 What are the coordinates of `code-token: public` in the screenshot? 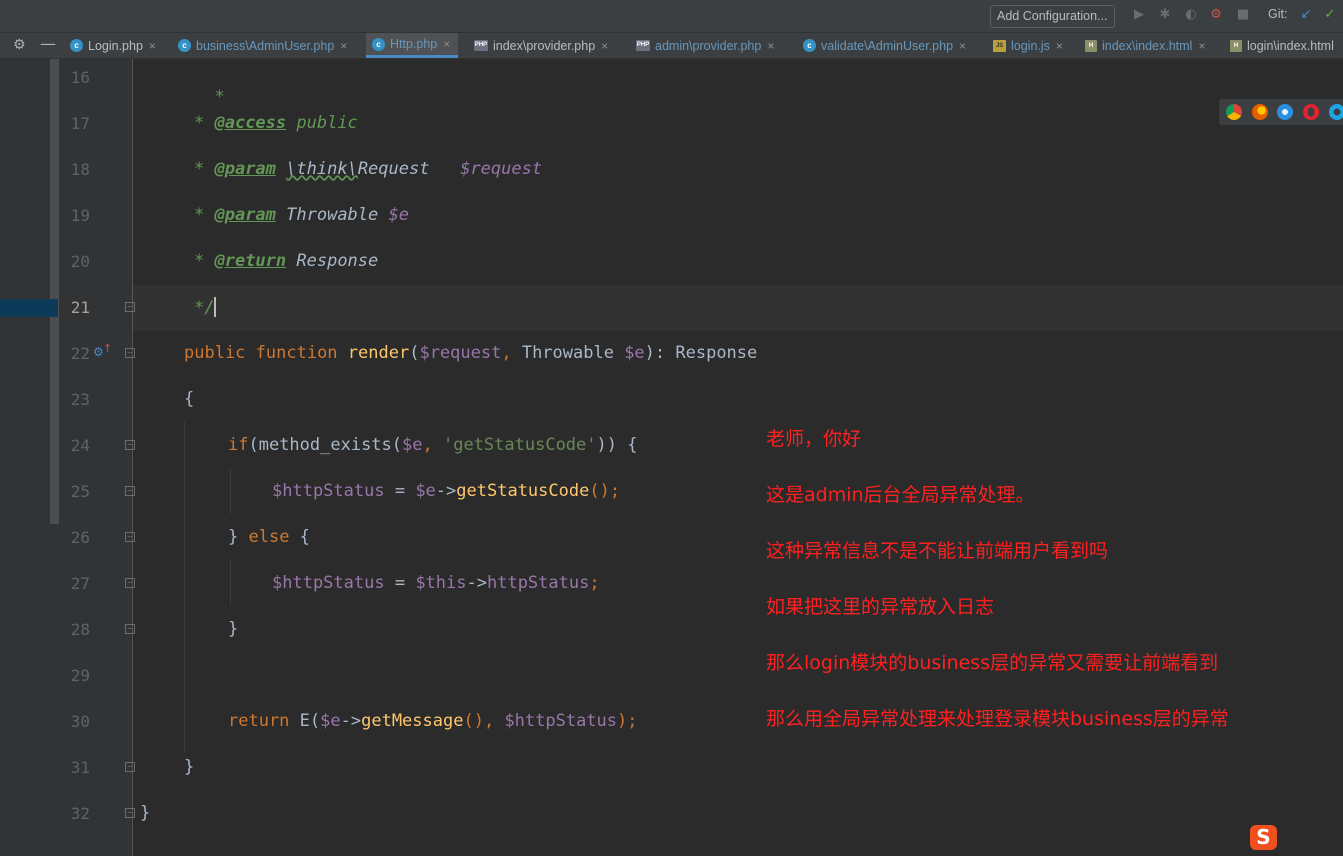 It's located at (215, 353).